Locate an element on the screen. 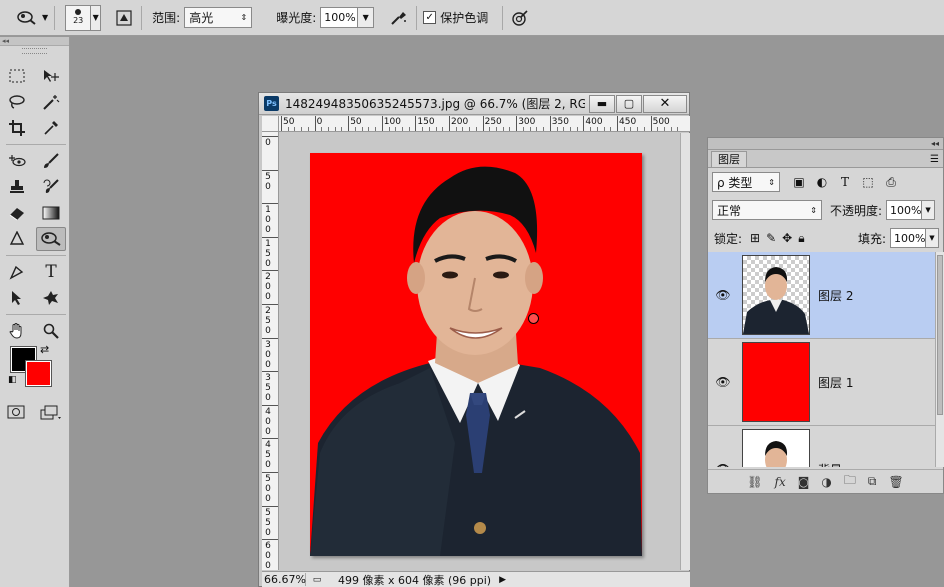  gradient-icon is located at coordinates (51, 213).